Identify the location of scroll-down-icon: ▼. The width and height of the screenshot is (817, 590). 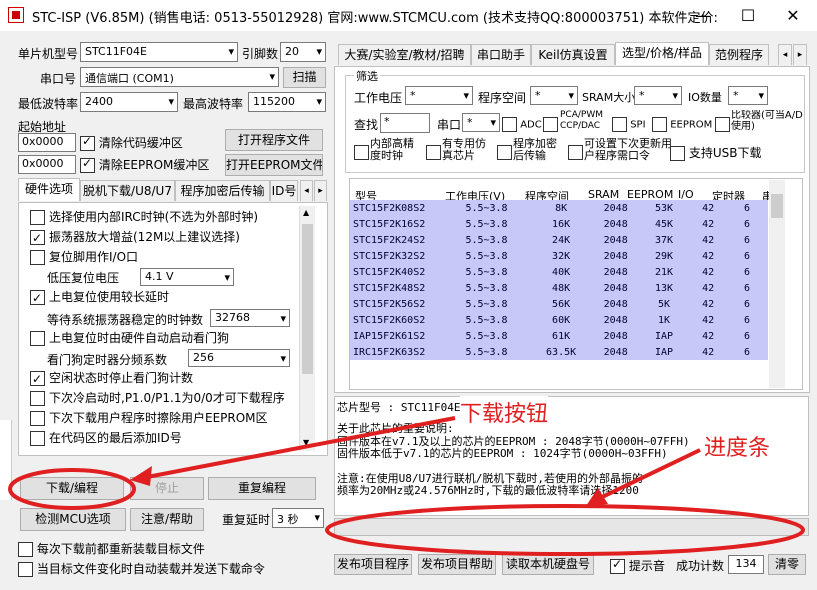
(306, 442).